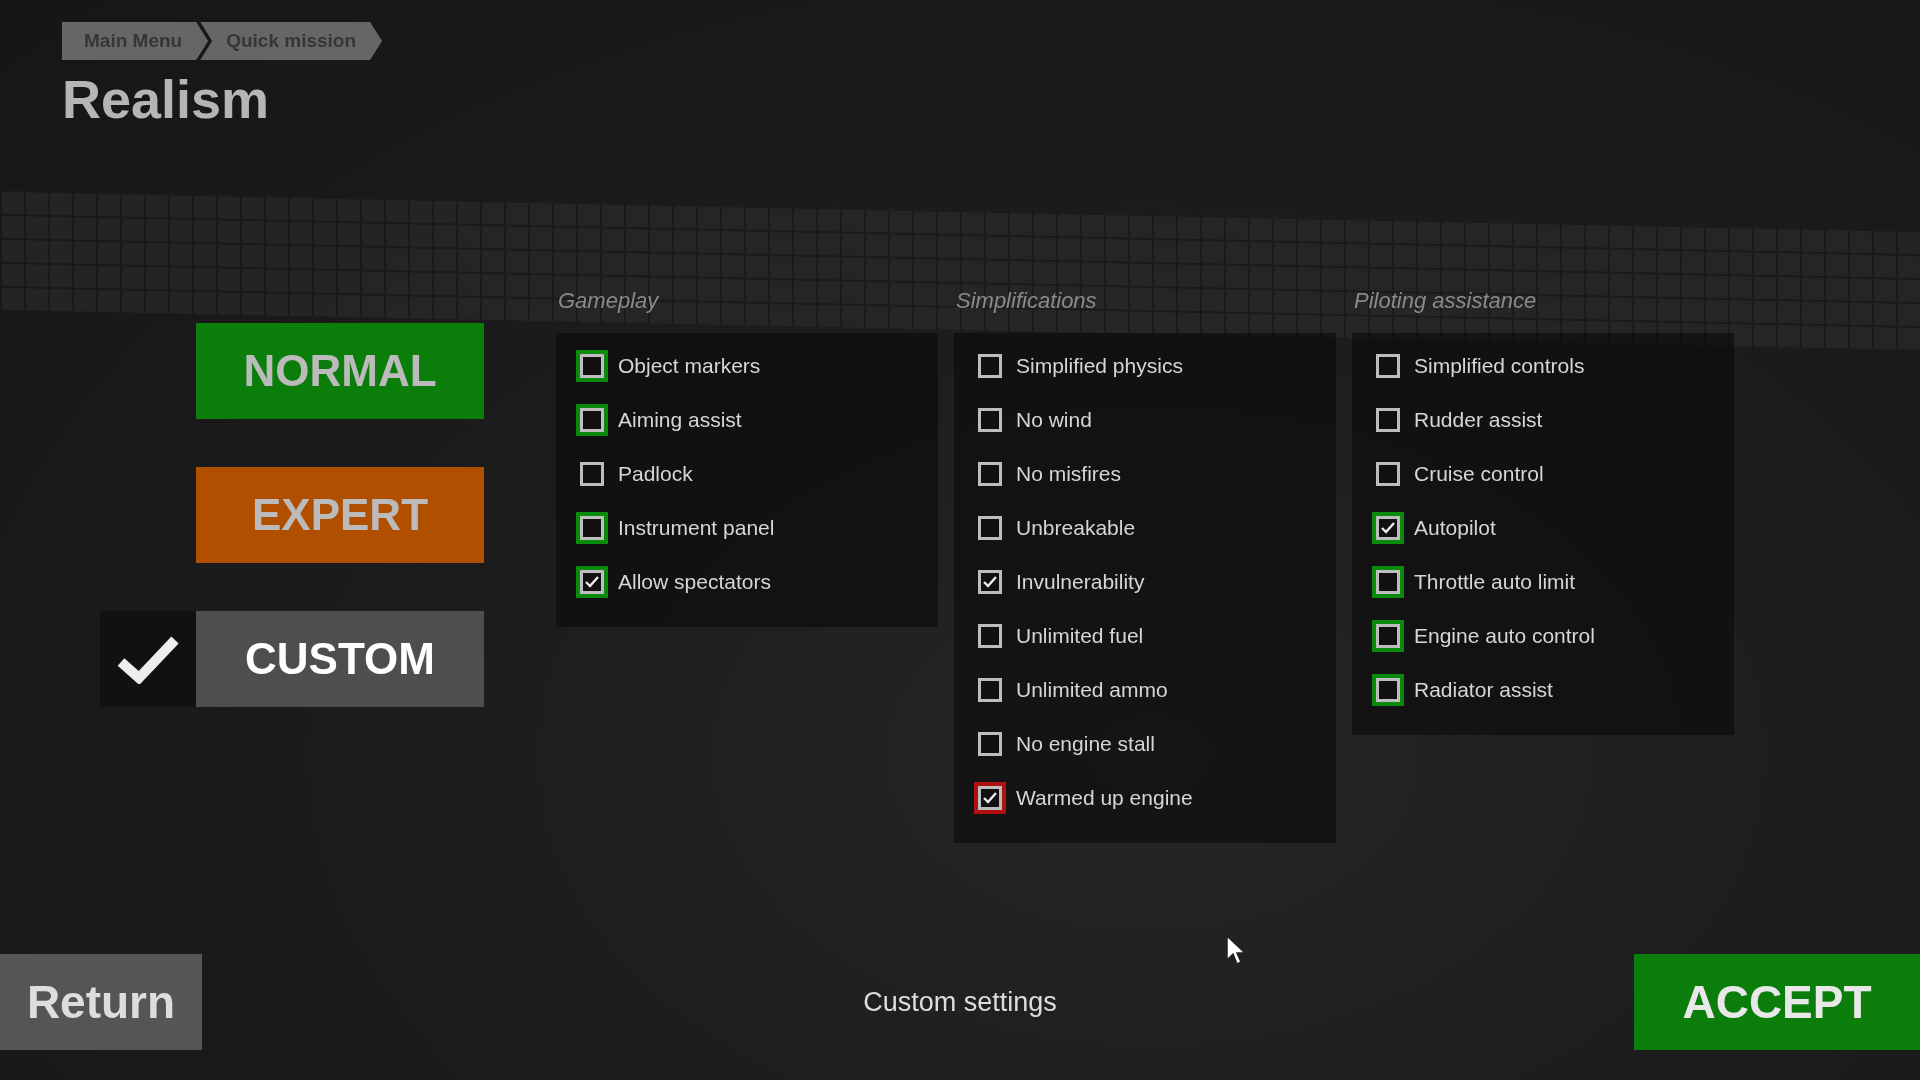 This screenshot has height=1080, width=1920. What do you see at coordinates (340, 515) in the screenshot?
I see `preset-button: EXPERT` at bounding box center [340, 515].